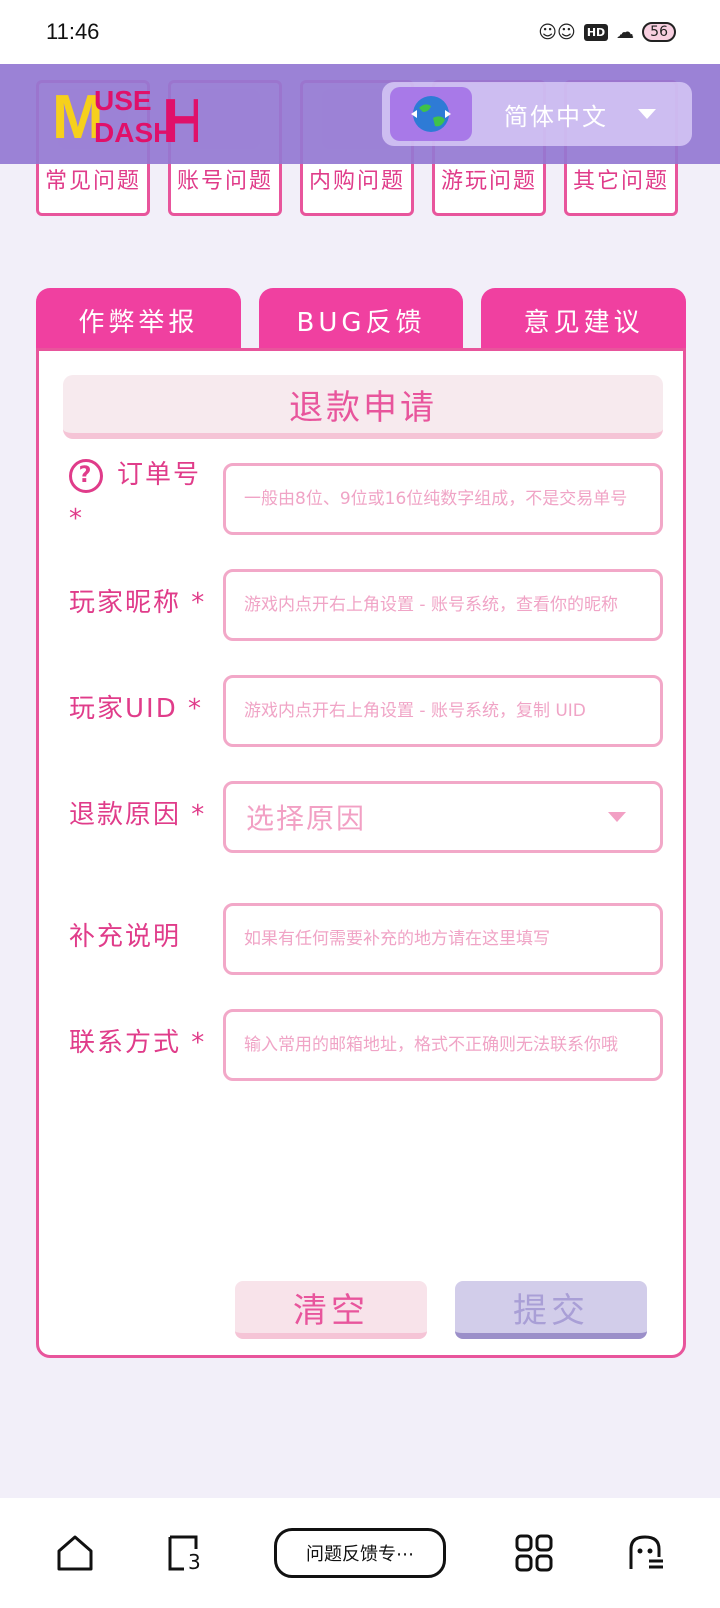 This screenshot has width=720, height=1608. Describe the element at coordinates (139, 497) in the screenshot. I see `order-label-wrap: ? 订单号 *` at that location.